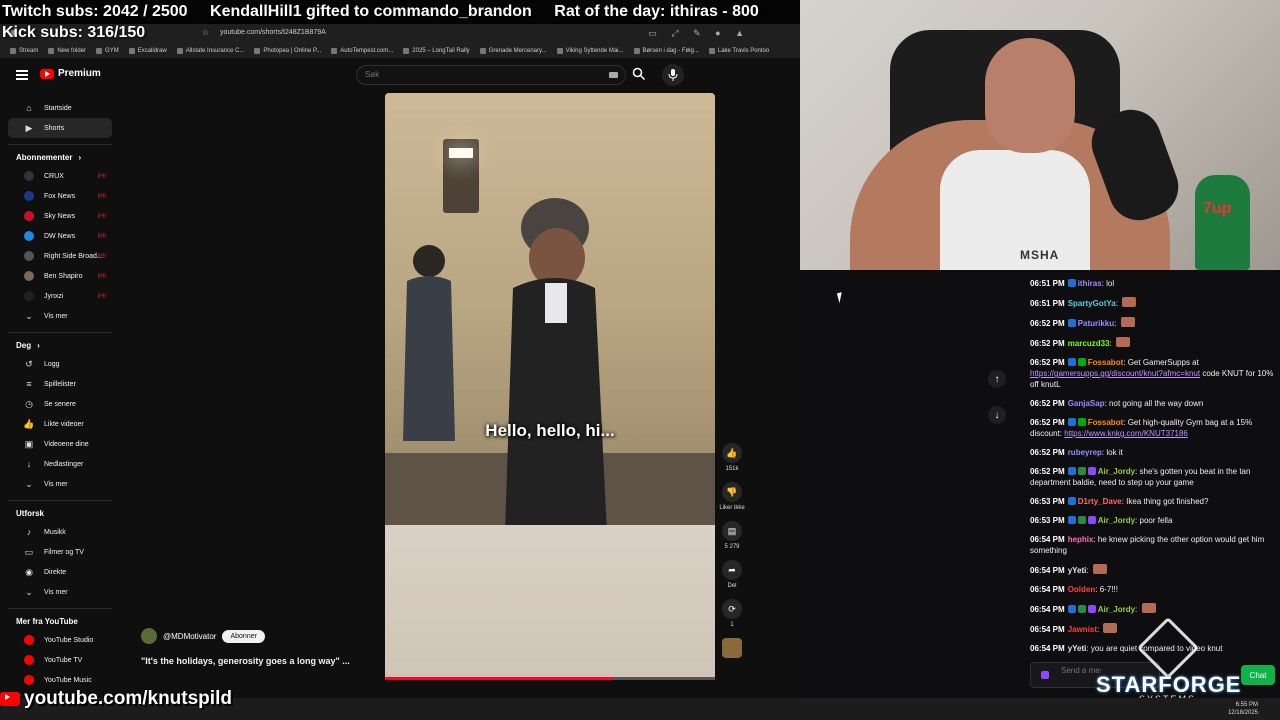  Describe the element at coordinates (60, 157) in the screenshot. I see `subscriptions-header: Abonnementer ›` at that location.